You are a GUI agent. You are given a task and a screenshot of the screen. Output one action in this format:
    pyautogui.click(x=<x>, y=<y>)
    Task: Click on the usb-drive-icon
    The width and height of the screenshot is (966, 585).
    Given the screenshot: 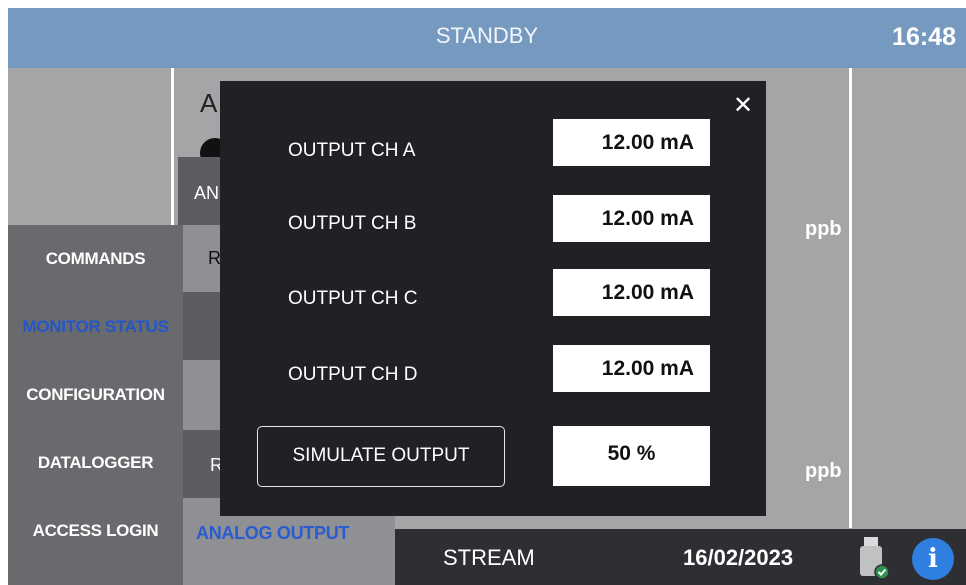 What is the action you would take?
    pyautogui.click(x=873, y=558)
    